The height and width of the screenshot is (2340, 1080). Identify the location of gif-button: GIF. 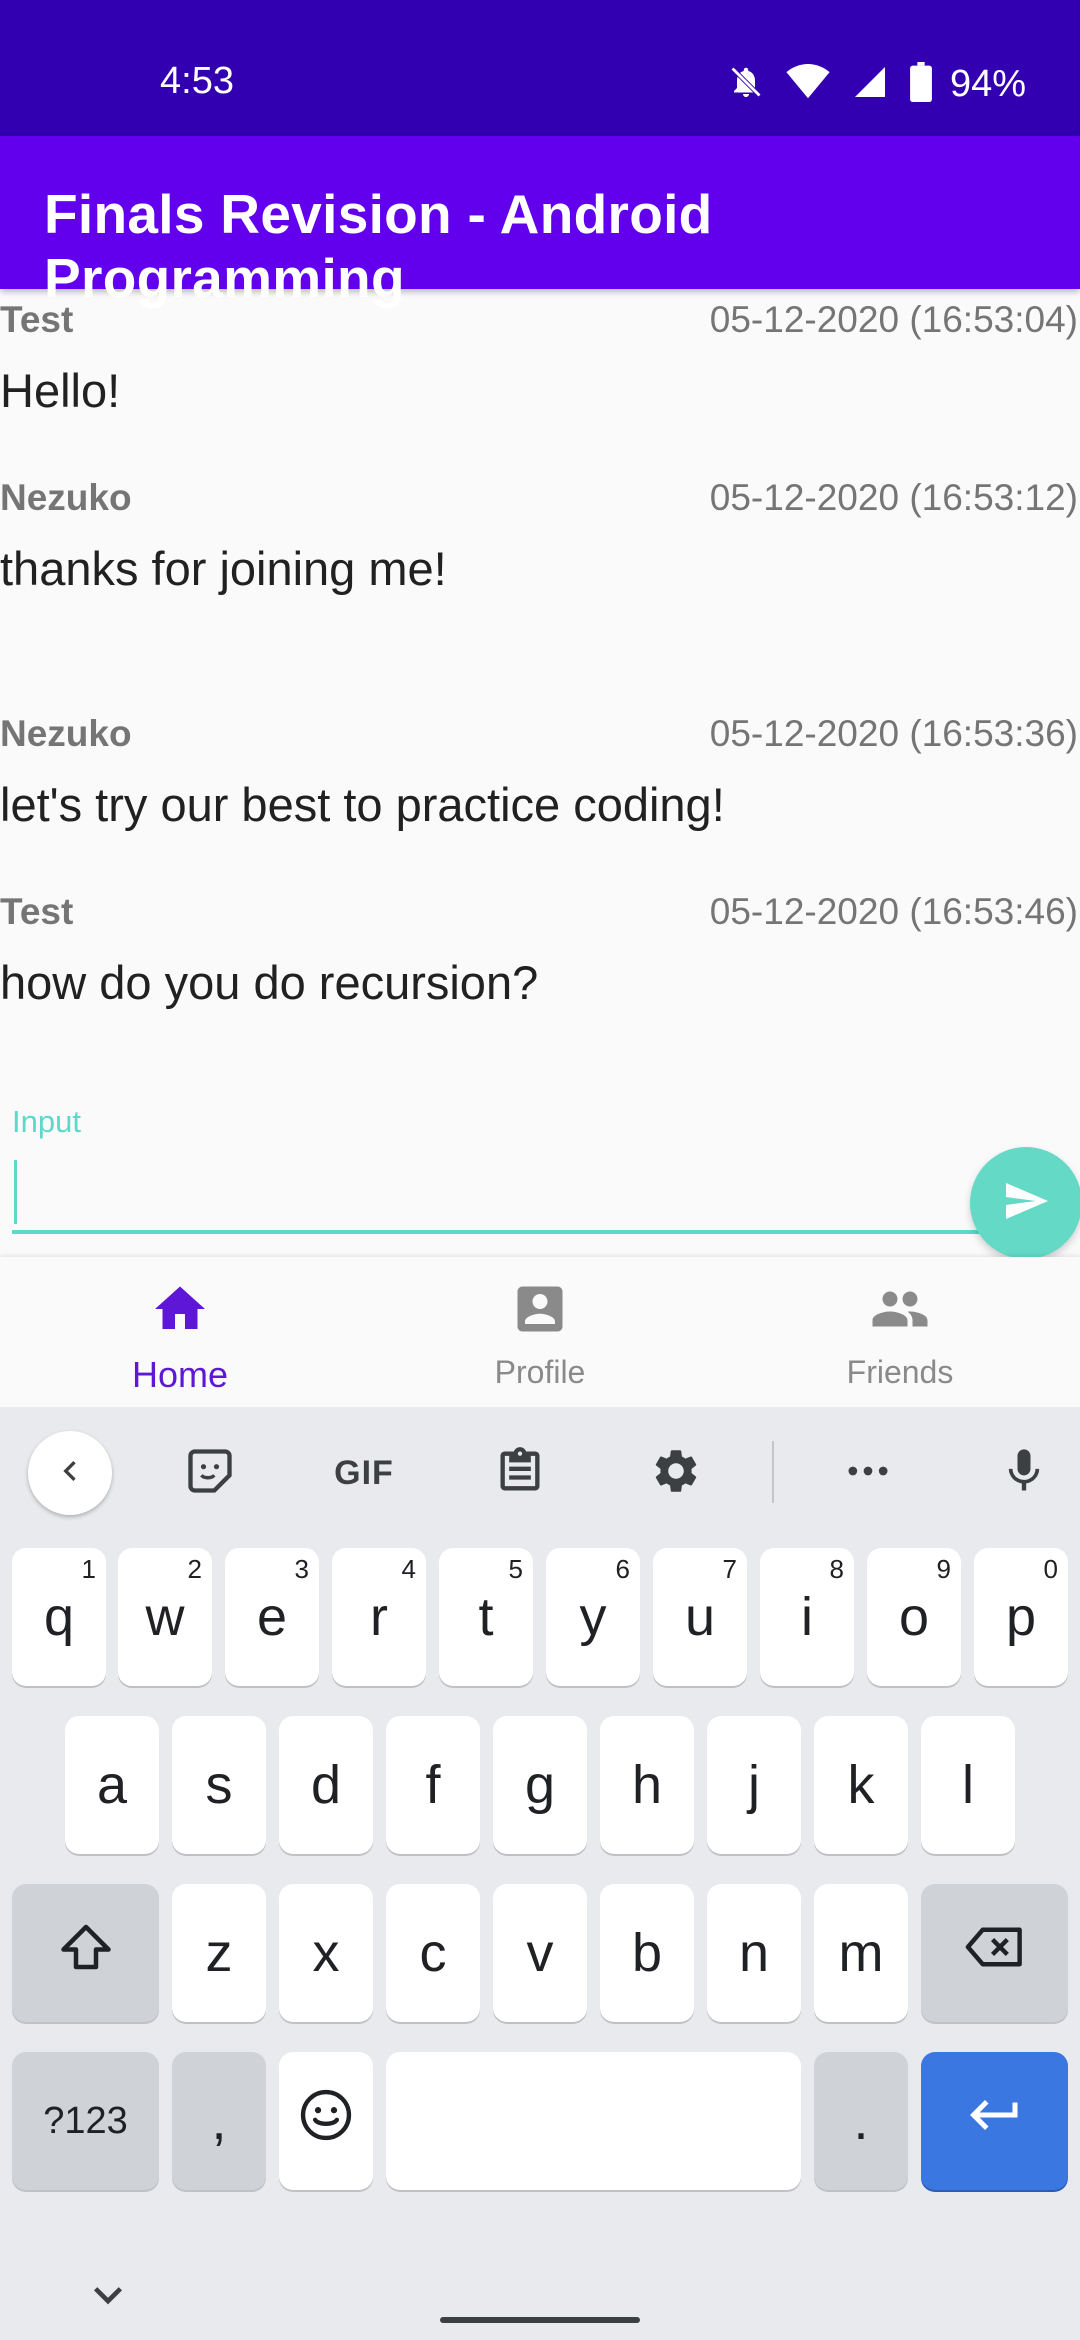
(364, 1473).